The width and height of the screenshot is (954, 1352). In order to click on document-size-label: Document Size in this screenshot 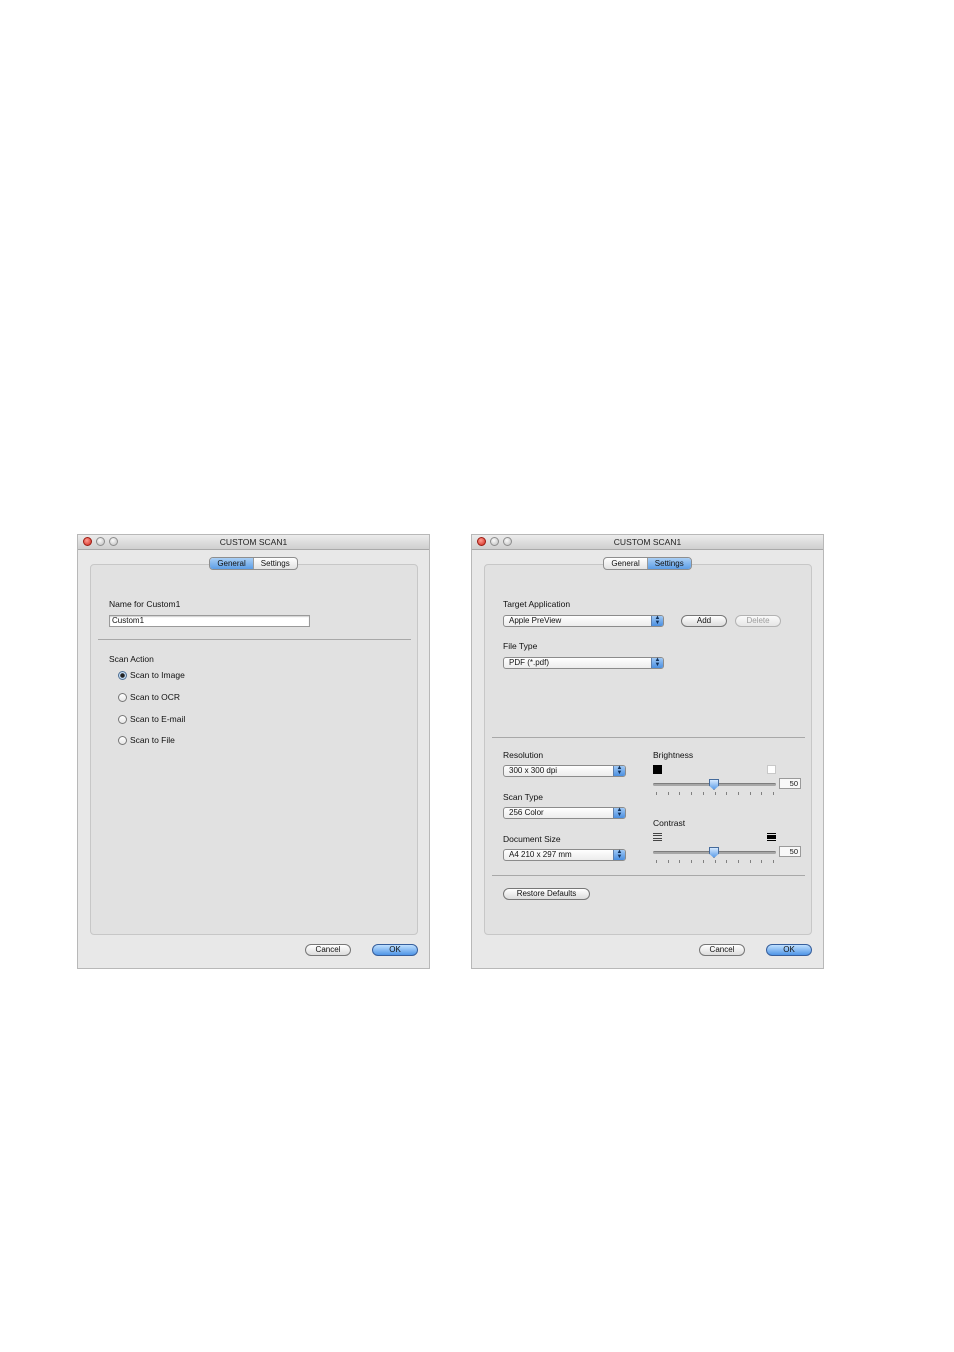, I will do `click(532, 839)`.